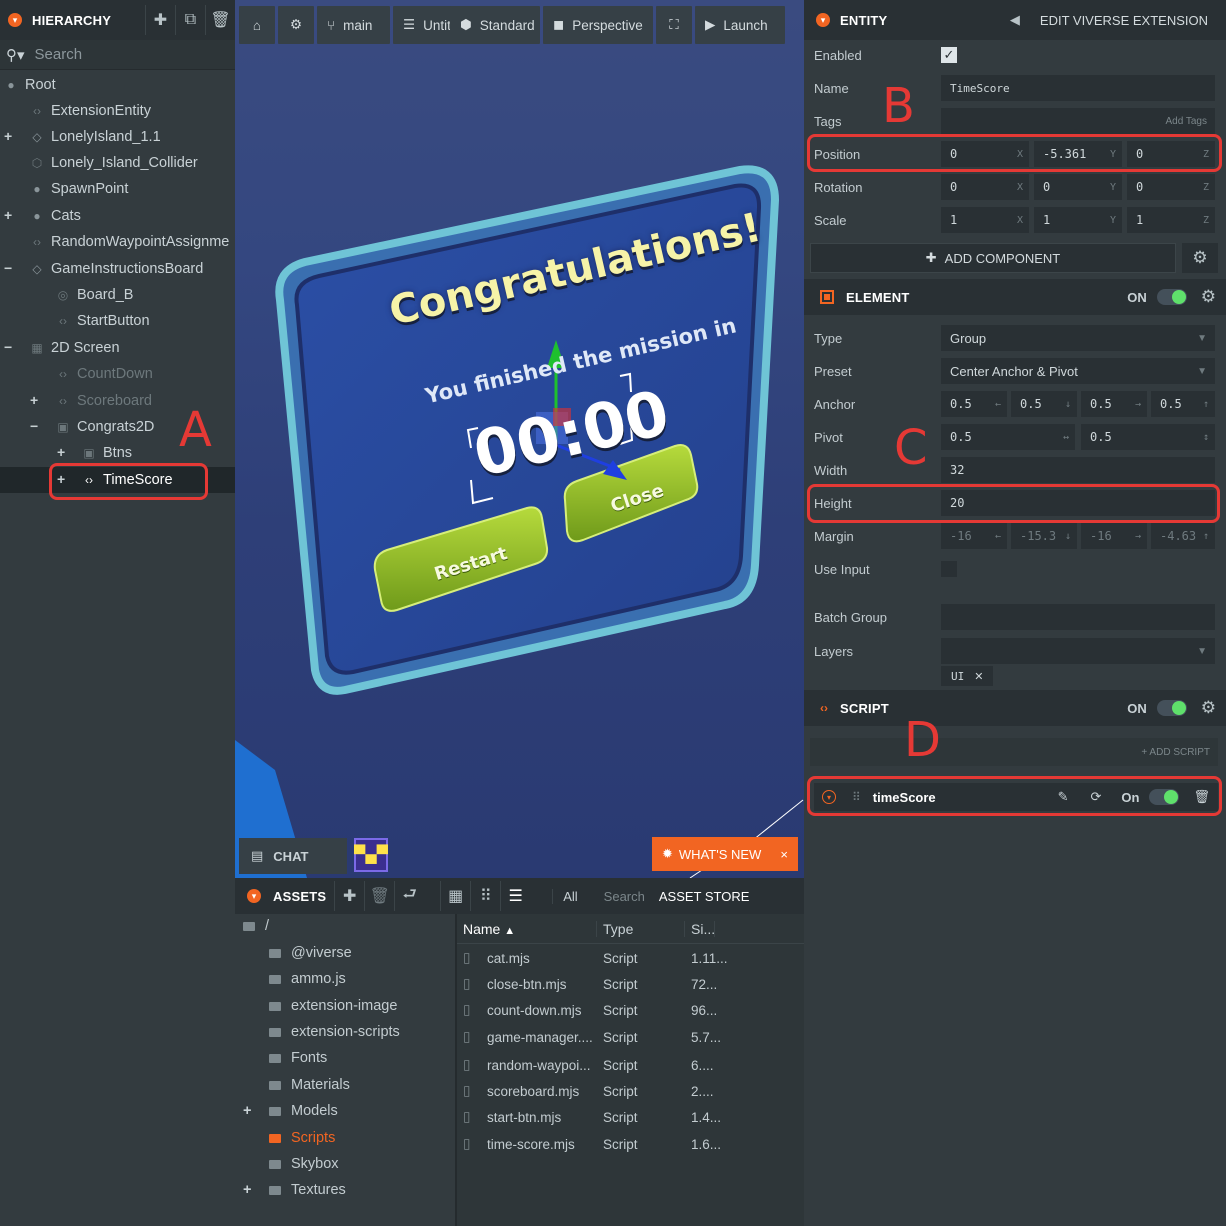 The image size is (1226, 1226). I want to click on rotation-z-field: 0Z, so click(1171, 187).